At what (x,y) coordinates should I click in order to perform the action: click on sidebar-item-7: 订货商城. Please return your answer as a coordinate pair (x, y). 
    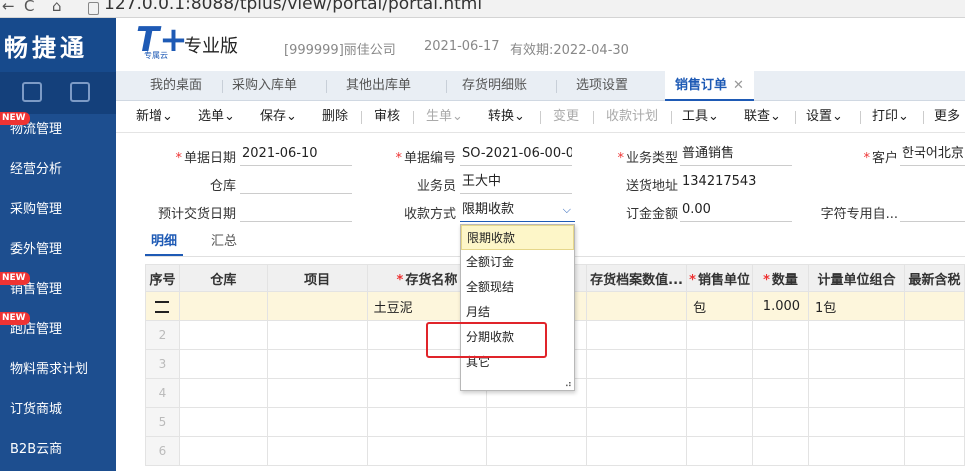
    Looking at the image, I should click on (58, 410).